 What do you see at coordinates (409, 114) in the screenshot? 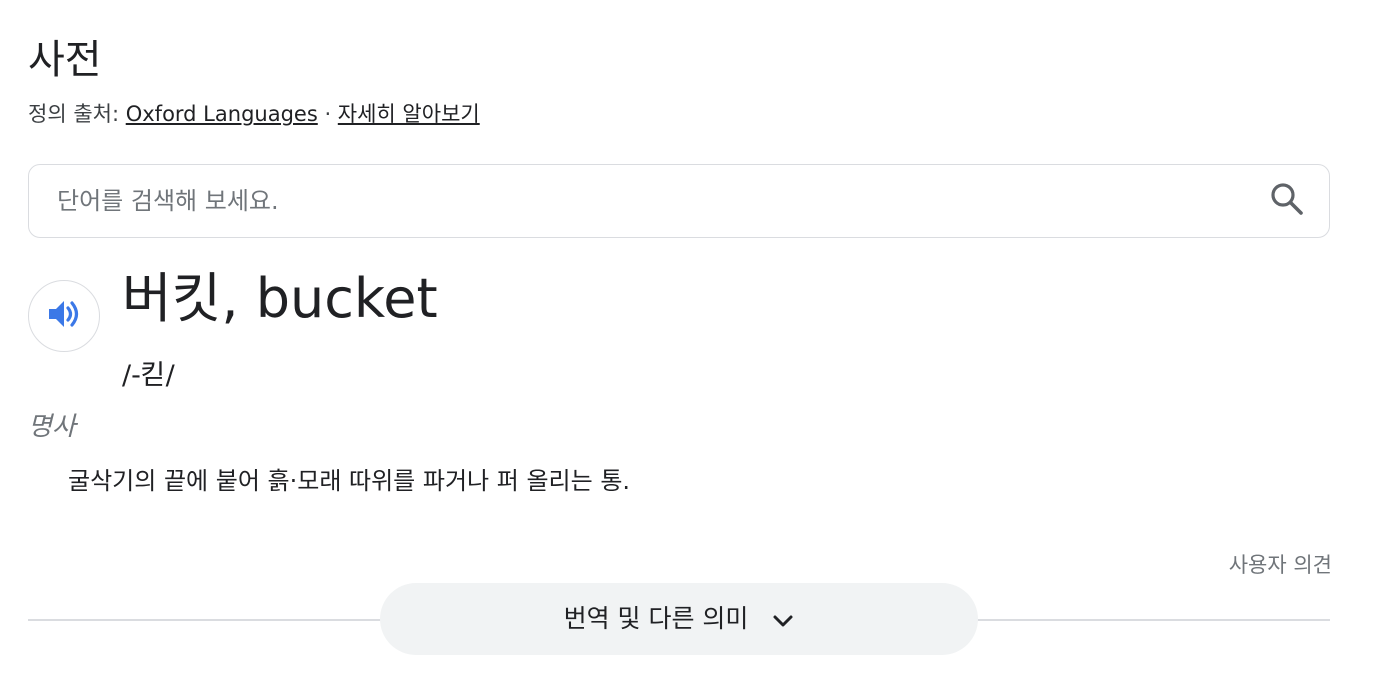
I see `learn-more-link: 자세히 알아보기` at bounding box center [409, 114].